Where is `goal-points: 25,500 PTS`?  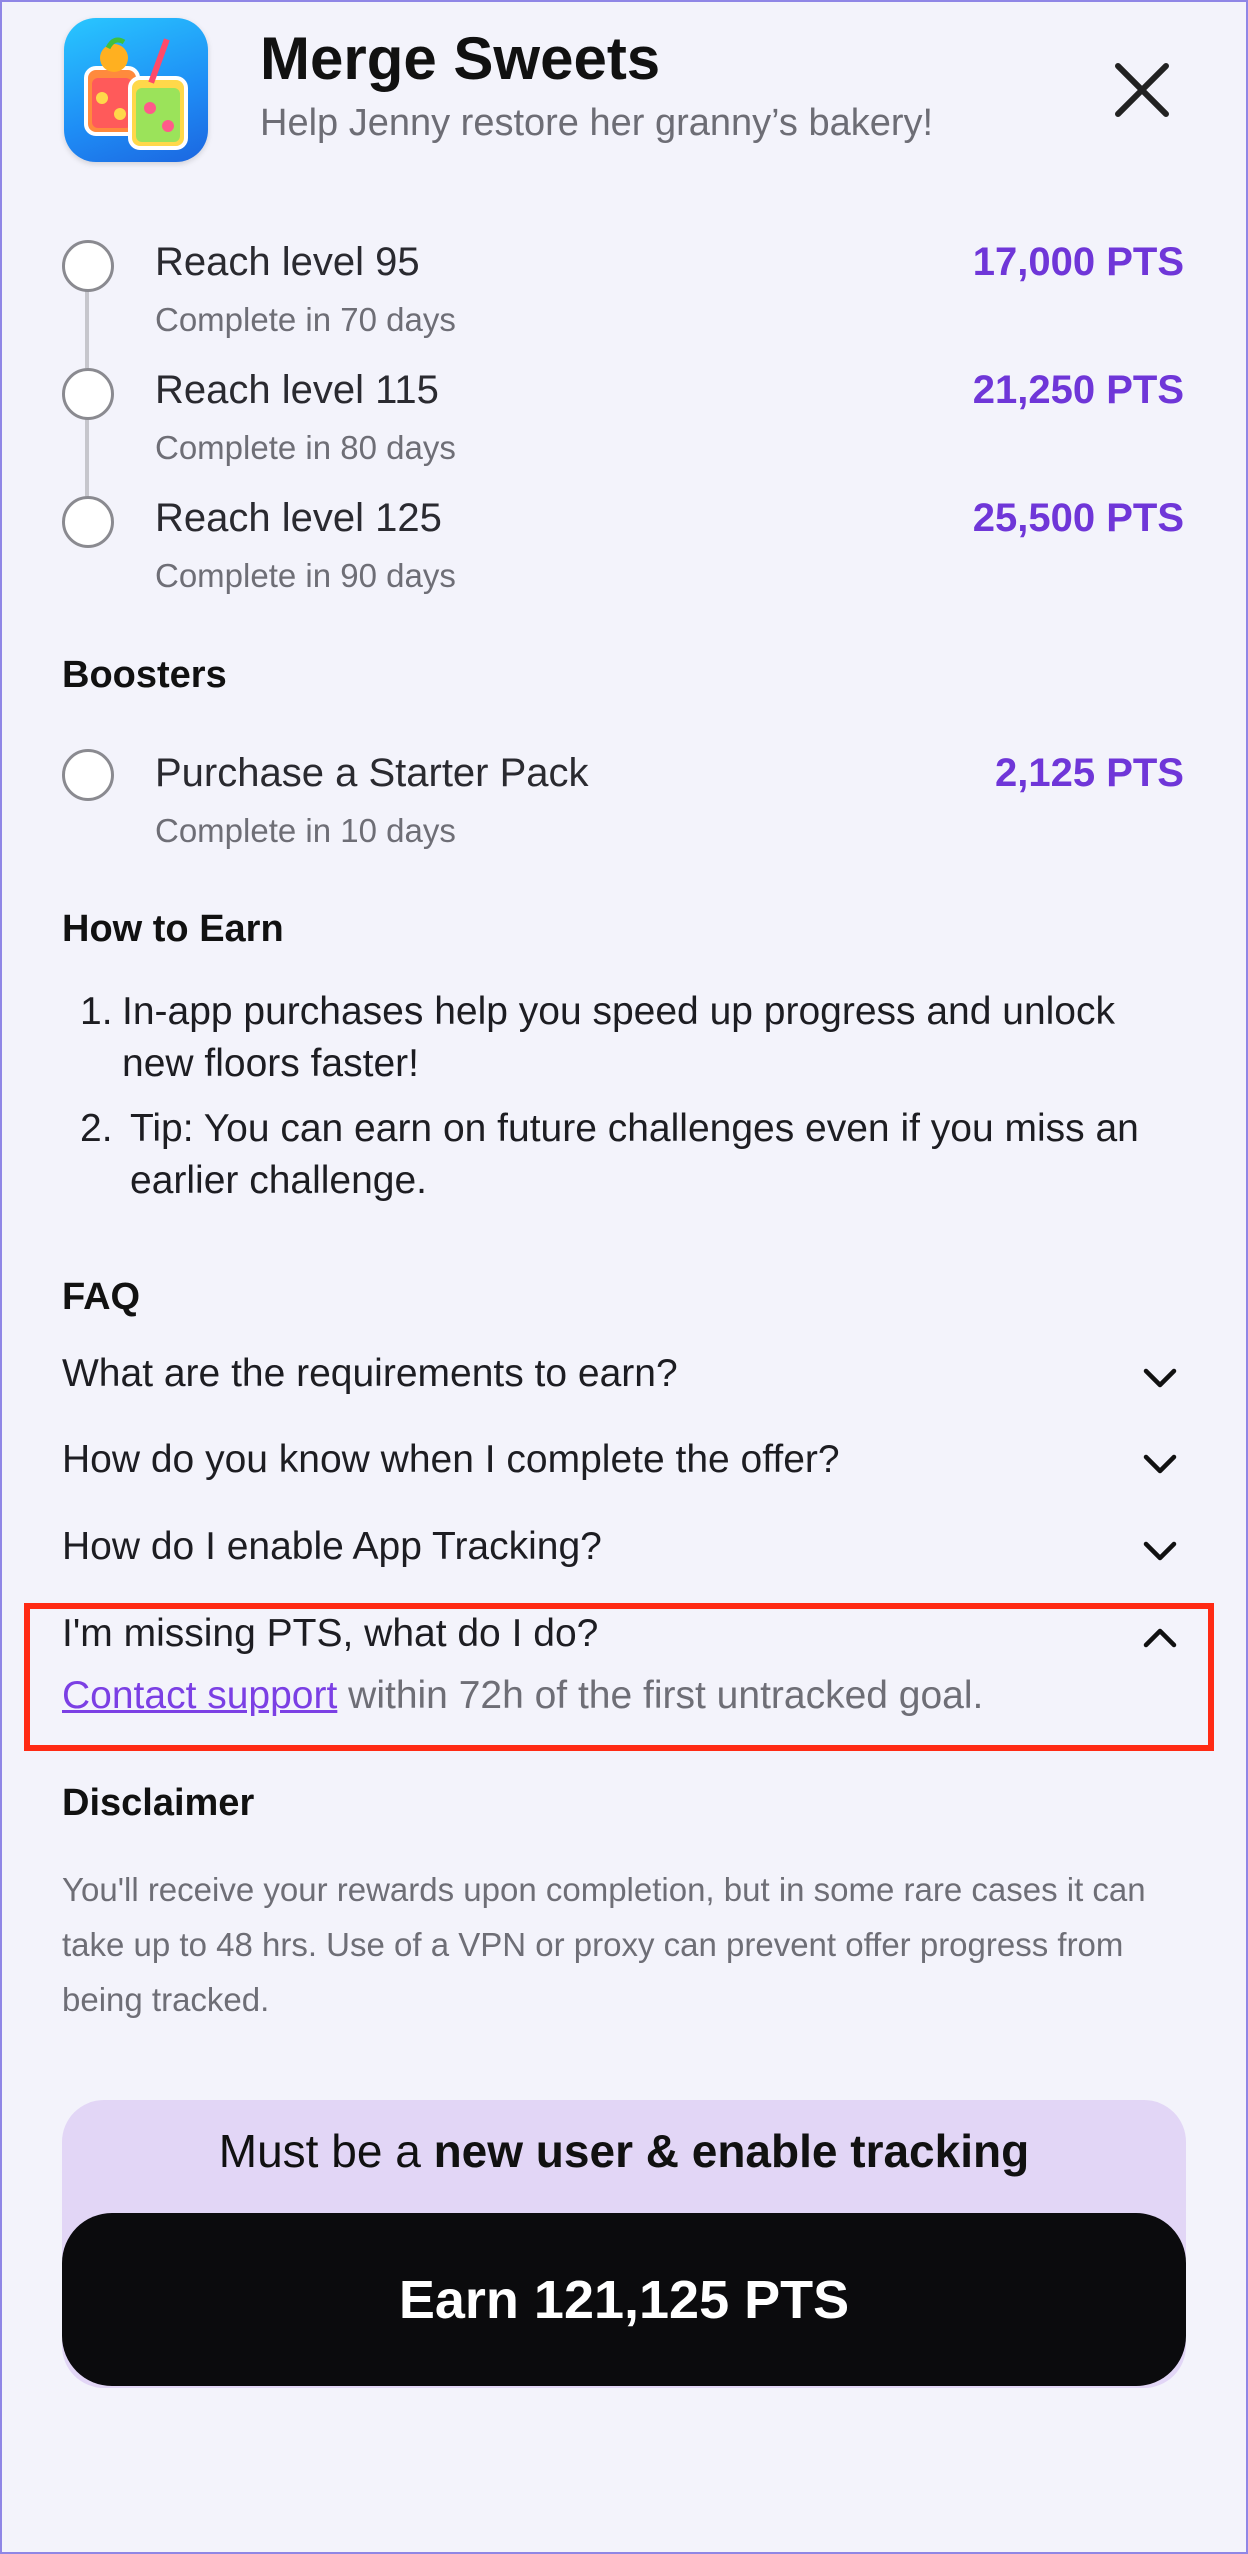
goal-points: 25,500 PTS is located at coordinates (1078, 518).